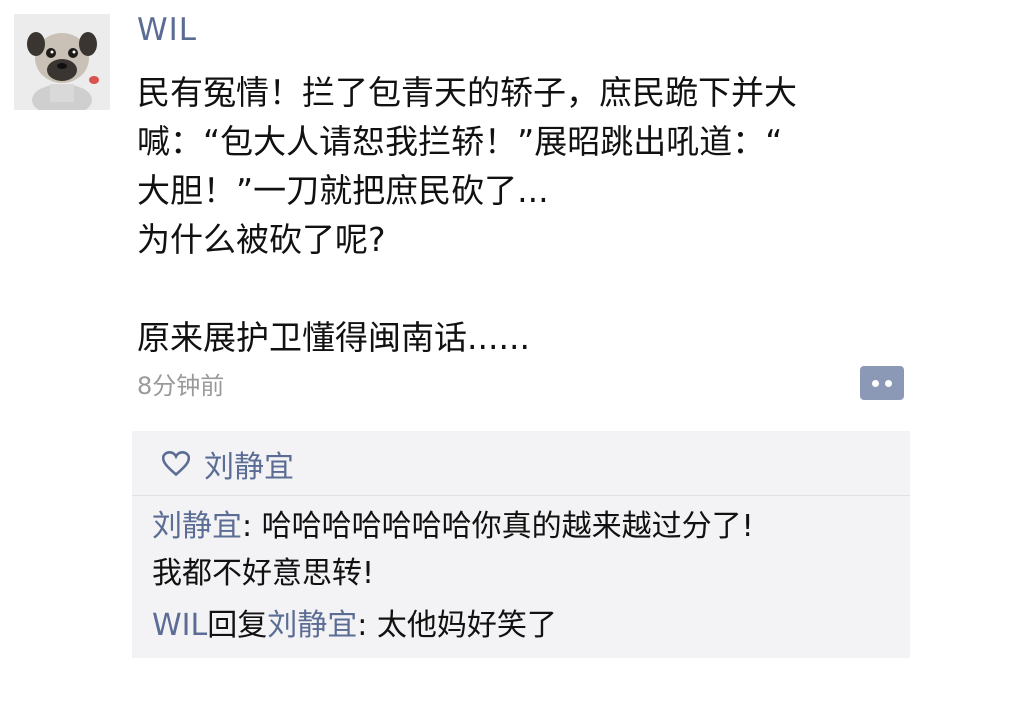  Describe the element at coordinates (466, 625) in the screenshot. I see `comment-text: 太他妈好笑了` at that location.